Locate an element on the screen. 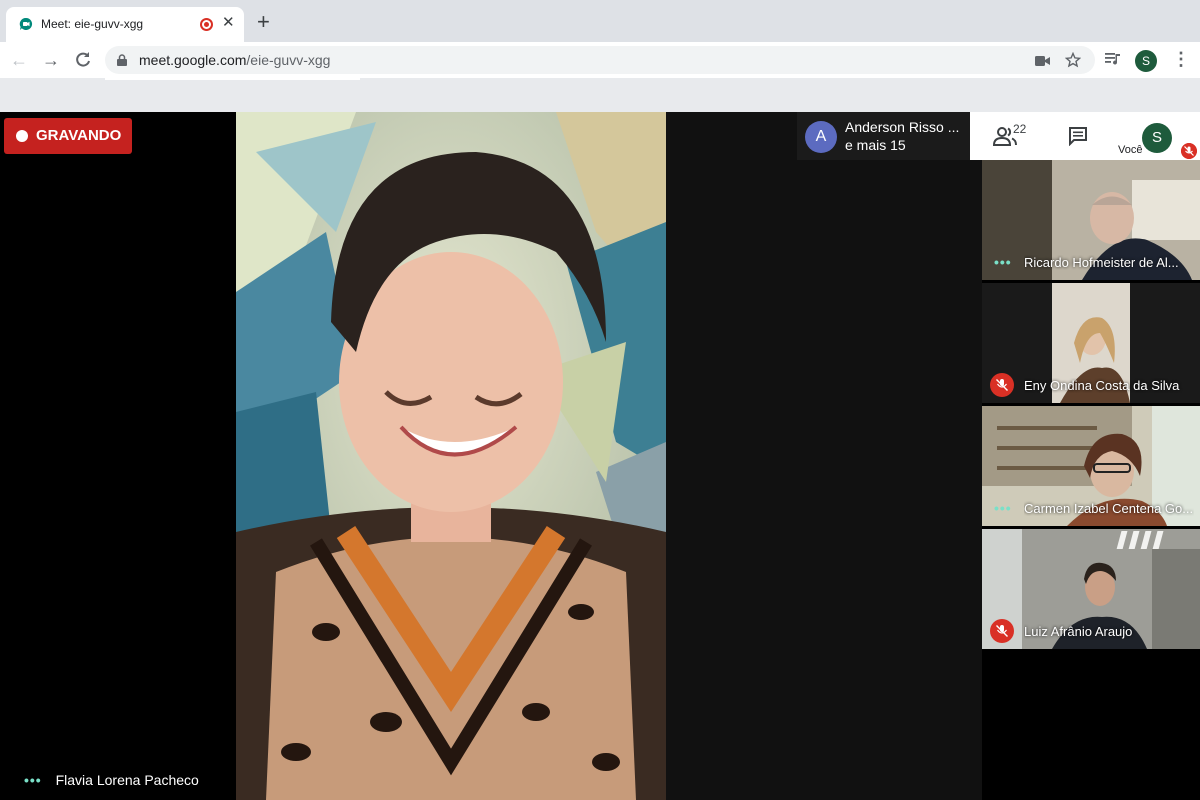 The image size is (1200, 800). reload-icon is located at coordinates (83, 60).